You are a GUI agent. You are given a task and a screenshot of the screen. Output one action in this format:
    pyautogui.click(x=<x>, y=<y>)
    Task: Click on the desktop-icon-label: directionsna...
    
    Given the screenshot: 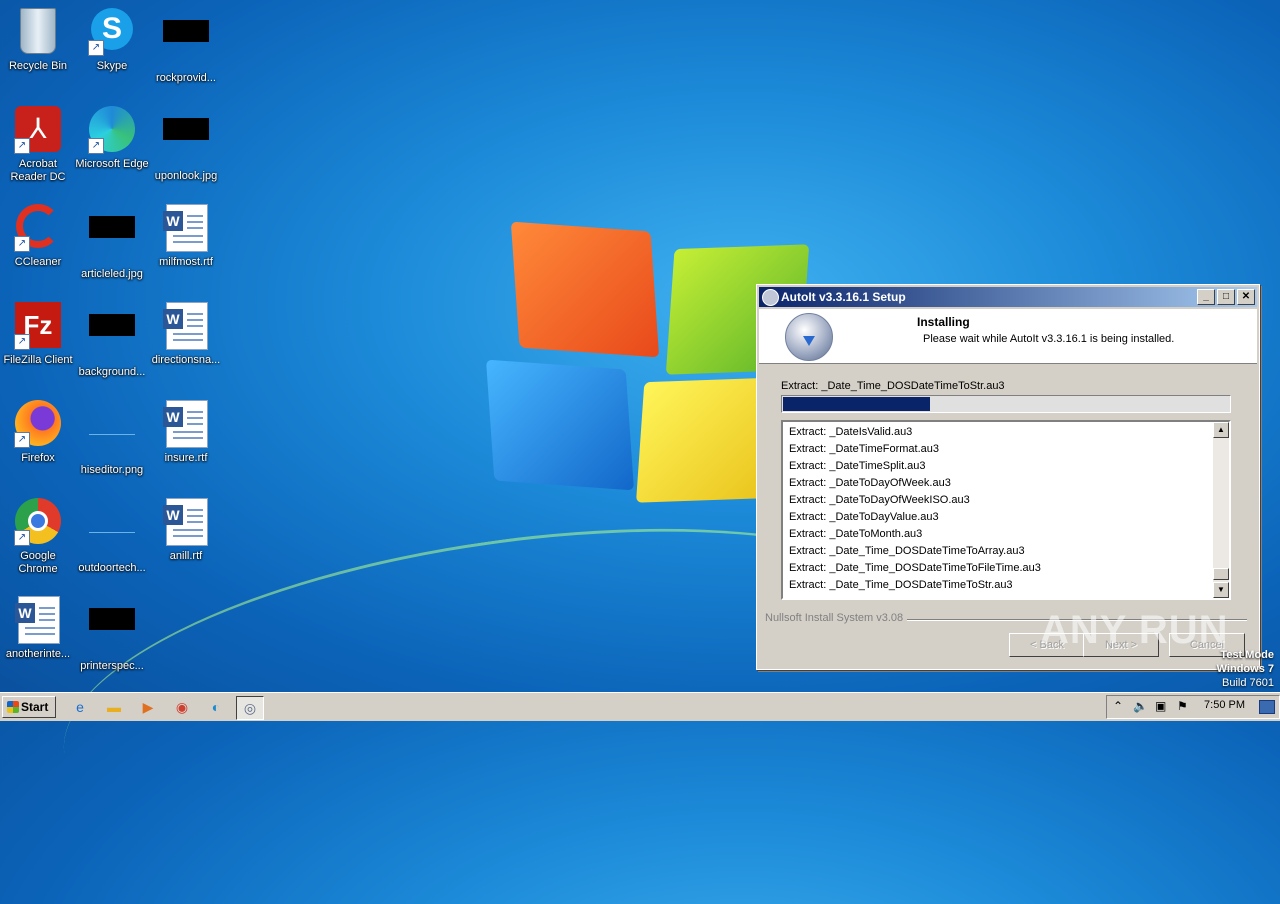 What is the action you would take?
    pyautogui.click(x=186, y=360)
    